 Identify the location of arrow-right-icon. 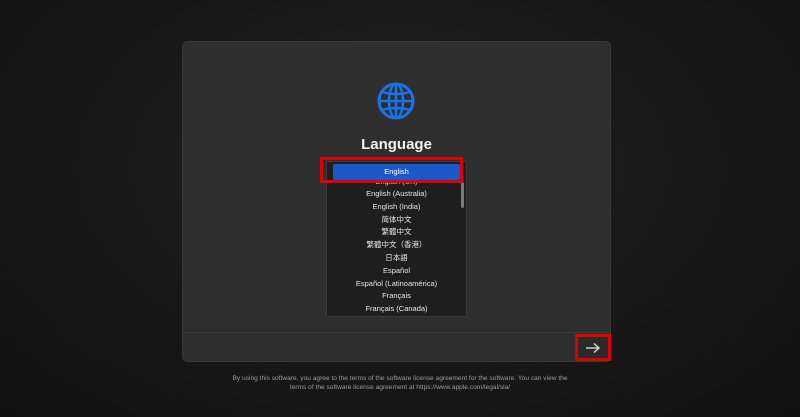
(593, 347).